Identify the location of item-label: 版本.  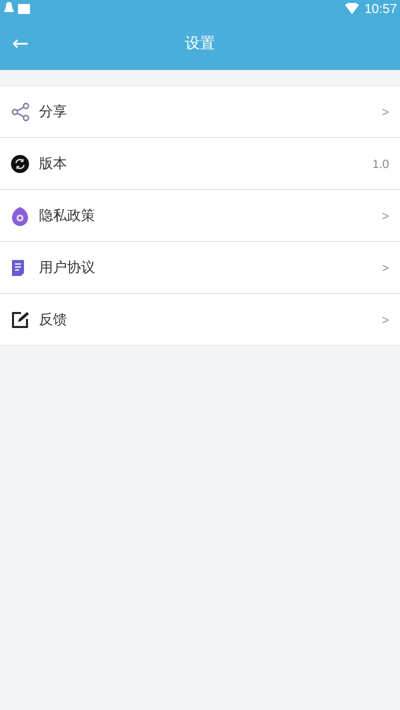
(53, 163).